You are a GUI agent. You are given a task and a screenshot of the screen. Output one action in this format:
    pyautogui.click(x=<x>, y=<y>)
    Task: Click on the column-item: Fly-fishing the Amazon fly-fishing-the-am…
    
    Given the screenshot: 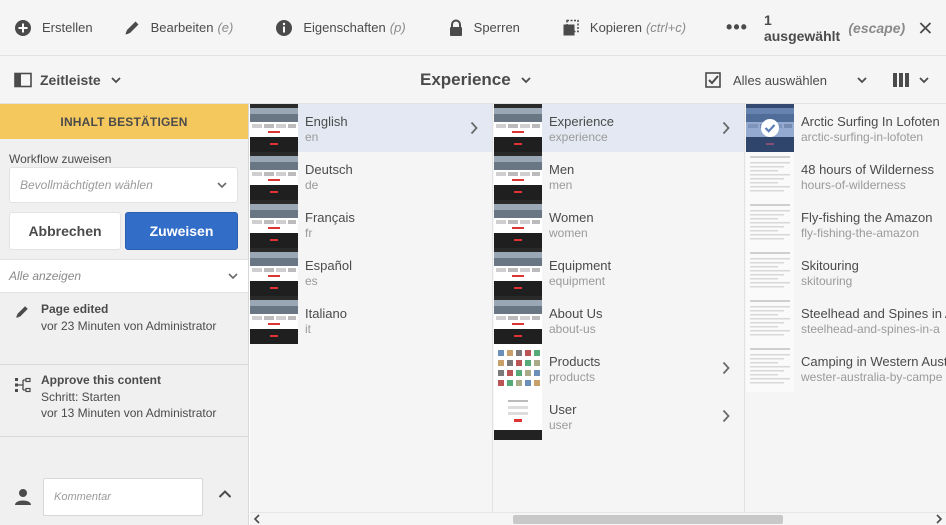 What is the action you would take?
    pyautogui.click(x=846, y=224)
    